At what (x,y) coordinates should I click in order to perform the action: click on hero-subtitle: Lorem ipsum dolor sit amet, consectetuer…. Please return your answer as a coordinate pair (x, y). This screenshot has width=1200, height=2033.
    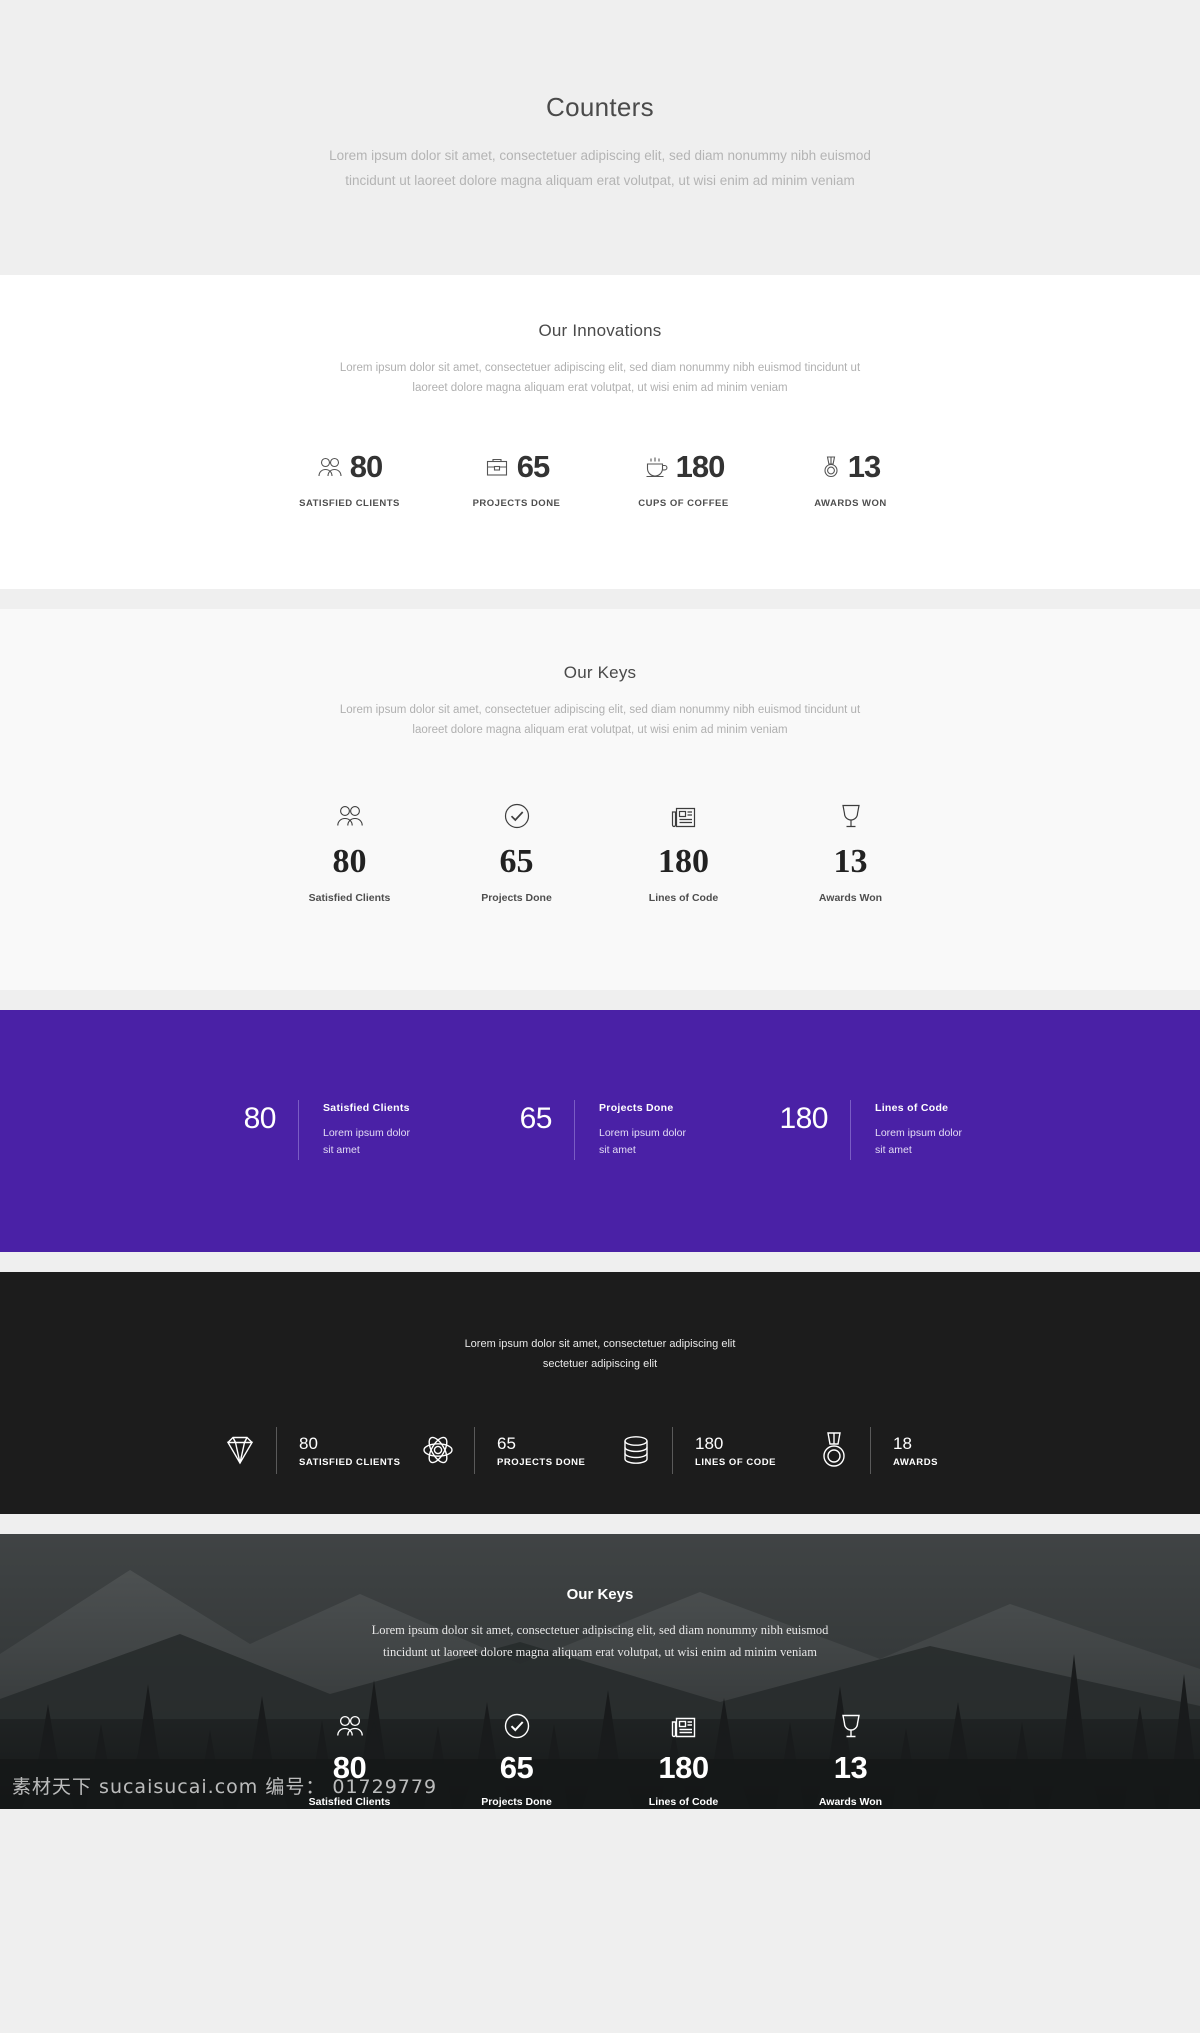
    Looking at the image, I should click on (600, 169).